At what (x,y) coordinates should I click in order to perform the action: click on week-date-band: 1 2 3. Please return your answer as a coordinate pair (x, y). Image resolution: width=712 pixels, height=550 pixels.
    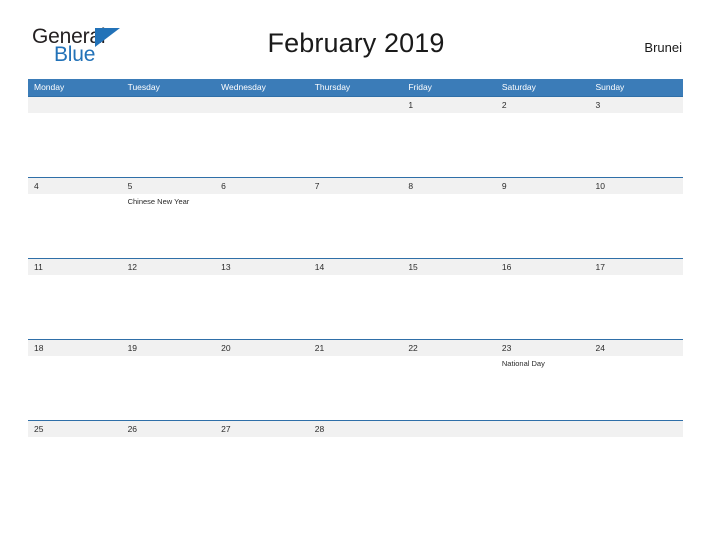
    Looking at the image, I should click on (355, 105).